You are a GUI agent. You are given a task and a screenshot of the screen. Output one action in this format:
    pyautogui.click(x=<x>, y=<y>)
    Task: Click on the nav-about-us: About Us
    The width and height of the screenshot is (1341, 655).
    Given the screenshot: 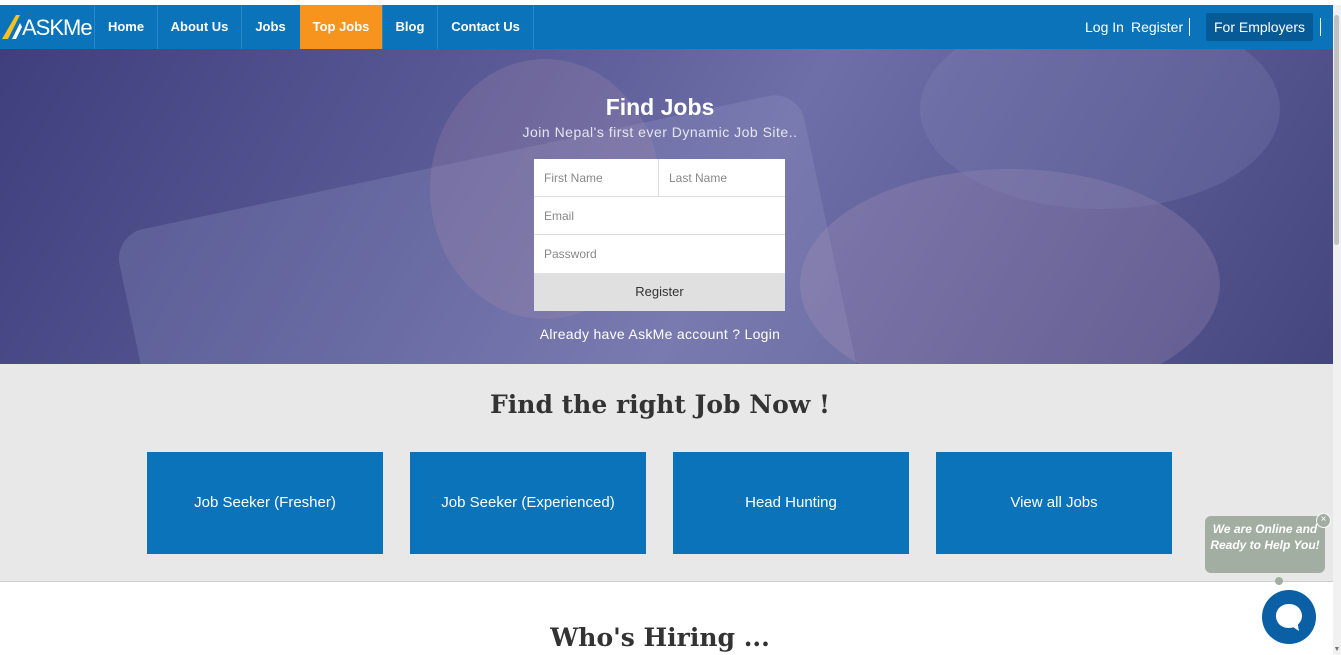 What is the action you would take?
    pyautogui.click(x=199, y=27)
    